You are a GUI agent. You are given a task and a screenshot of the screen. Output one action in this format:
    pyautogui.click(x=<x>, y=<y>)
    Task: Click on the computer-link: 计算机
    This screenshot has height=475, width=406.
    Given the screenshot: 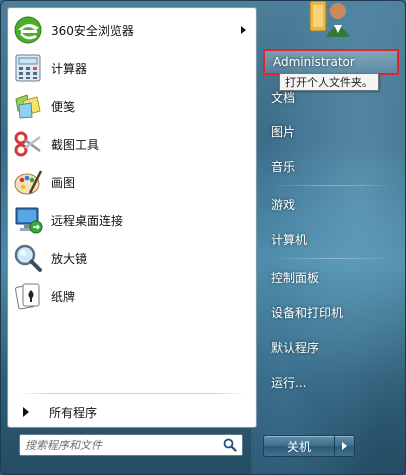 What is the action you would take?
    pyautogui.click(x=331, y=239)
    